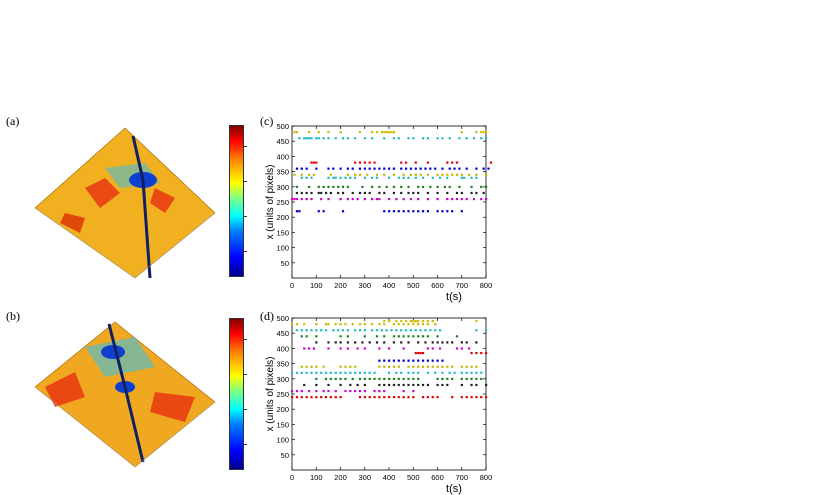 The height and width of the screenshot is (495, 830). I want to click on colorbar-b, so click(238, 394).